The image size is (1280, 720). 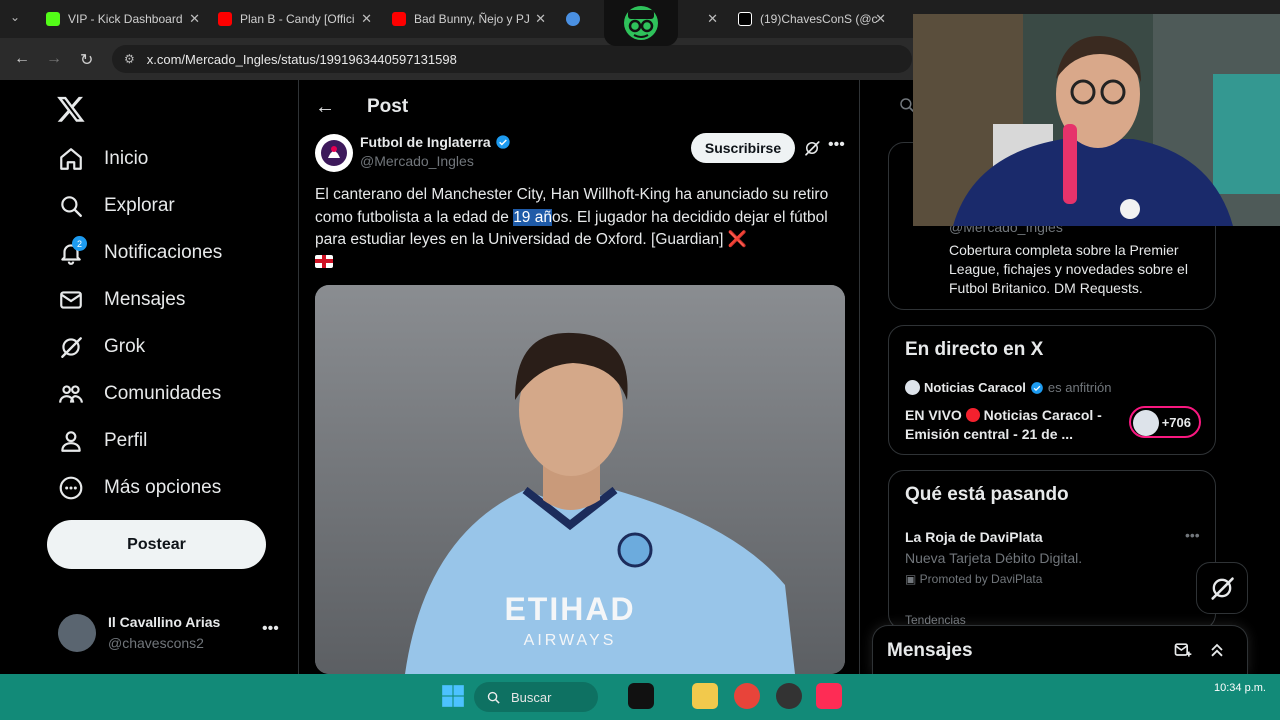 What do you see at coordinates (1165, 422) in the screenshot?
I see `live-listener-count: +706` at bounding box center [1165, 422].